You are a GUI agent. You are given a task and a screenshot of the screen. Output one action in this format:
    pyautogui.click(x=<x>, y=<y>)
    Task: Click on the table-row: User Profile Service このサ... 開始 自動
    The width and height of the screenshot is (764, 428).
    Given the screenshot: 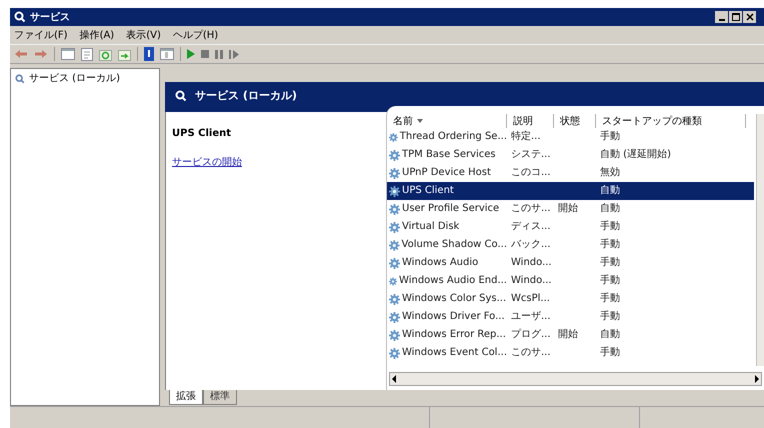 What is the action you would take?
    pyautogui.click(x=570, y=209)
    